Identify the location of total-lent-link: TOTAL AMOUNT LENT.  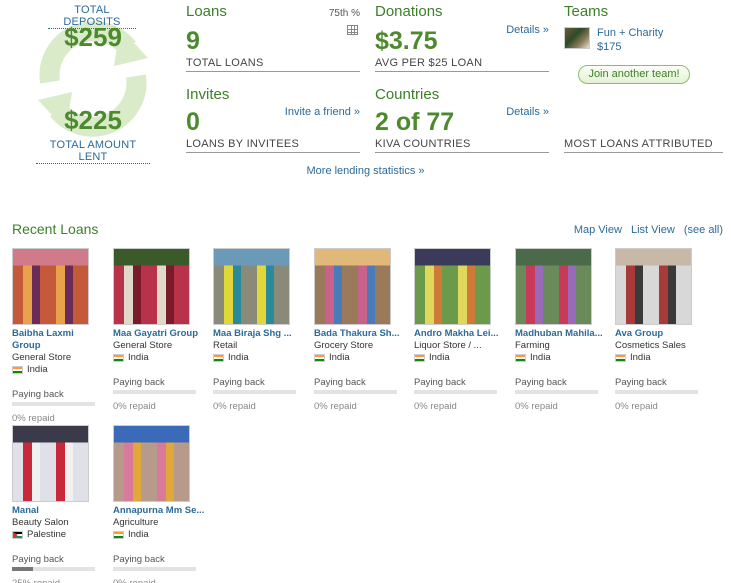
(93, 151).